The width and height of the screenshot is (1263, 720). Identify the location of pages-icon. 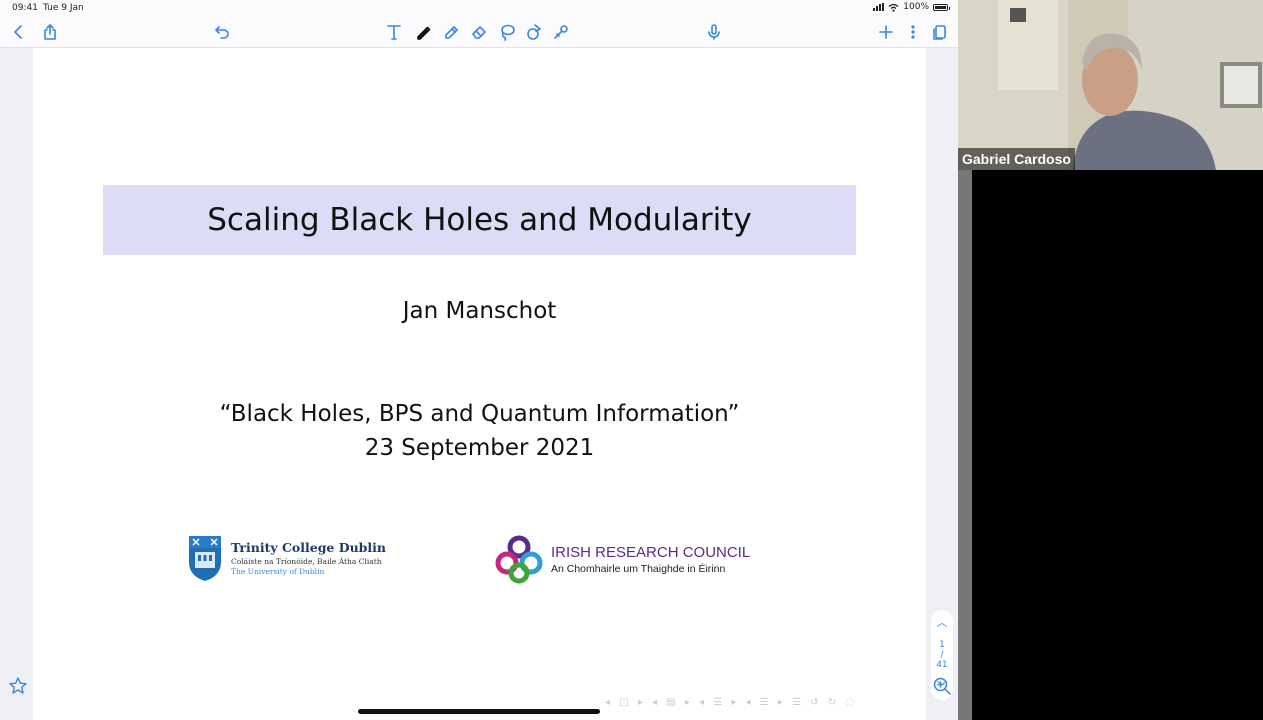
(940, 32).